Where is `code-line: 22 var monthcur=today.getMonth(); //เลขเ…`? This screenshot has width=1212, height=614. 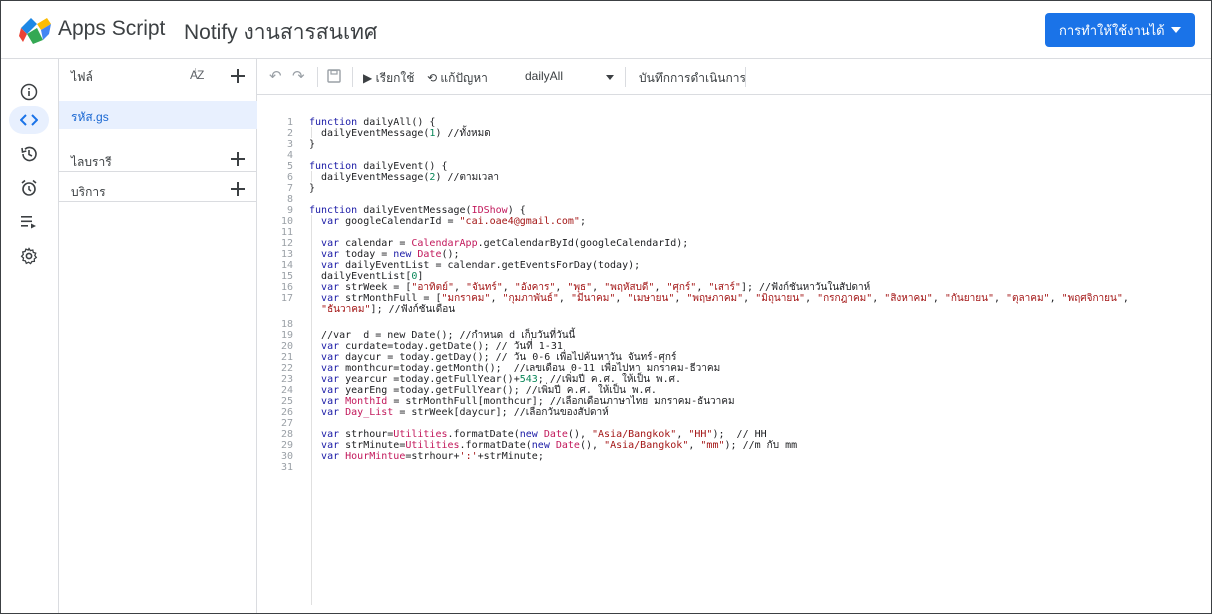
code-line: 22 var monthcur=today.getMonth(); //เลขเ… is located at coordinates (734, 368).